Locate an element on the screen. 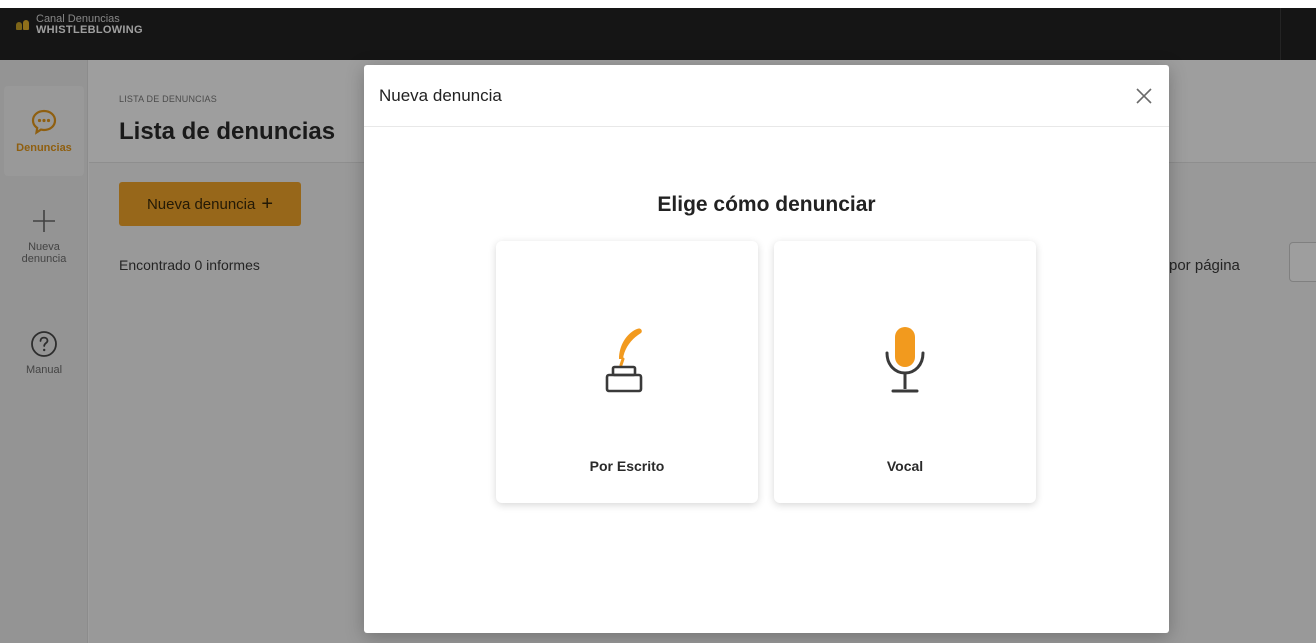 The width and height of the screenshot is (1316, 643). modal-title: Nueva denuncia is located at coordinates (440, 95).